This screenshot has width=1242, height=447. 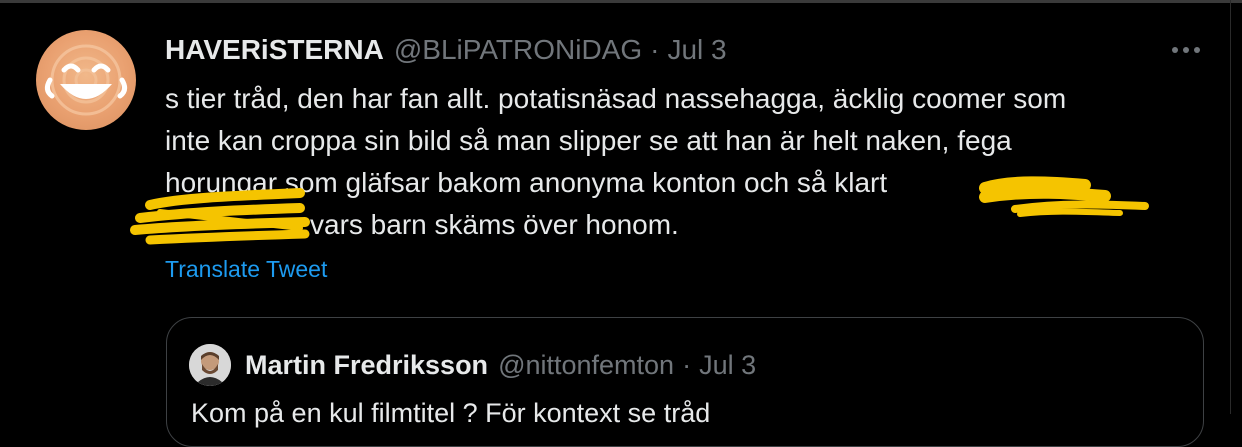 I want to click on author-avatar, so click(x=86, y=80).